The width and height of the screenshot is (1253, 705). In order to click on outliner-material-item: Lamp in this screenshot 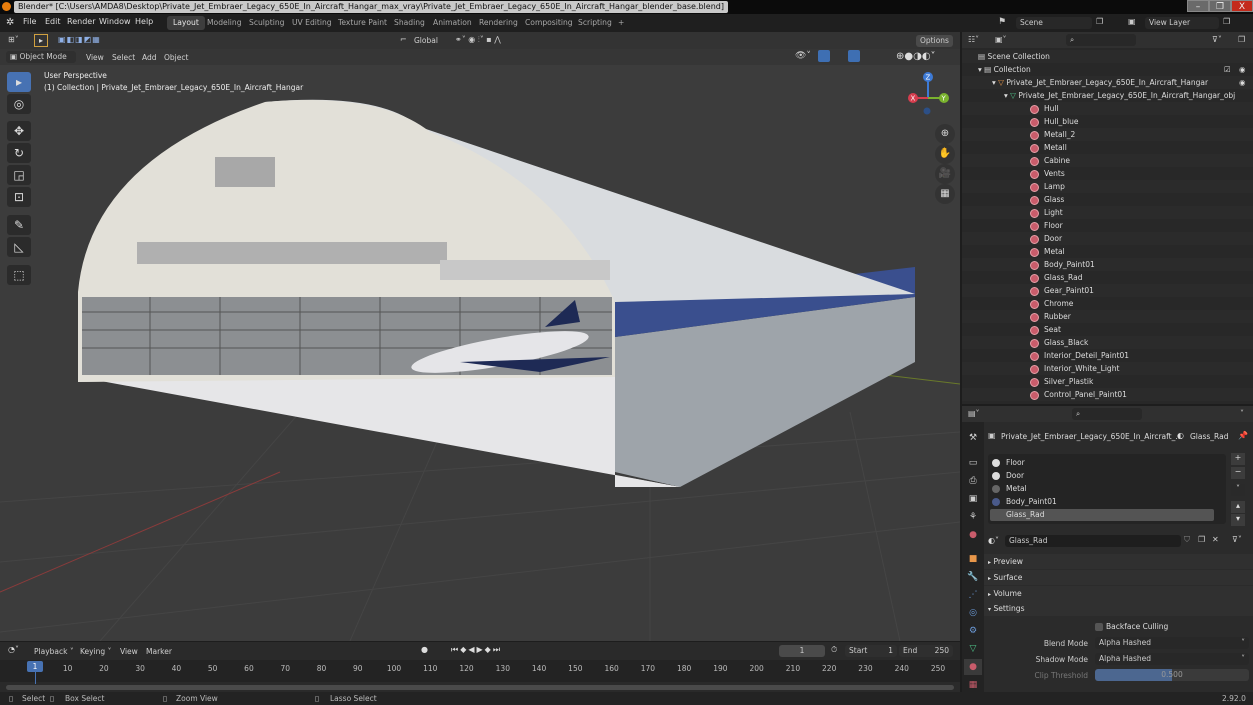, I will do `click(1107, 186)`.